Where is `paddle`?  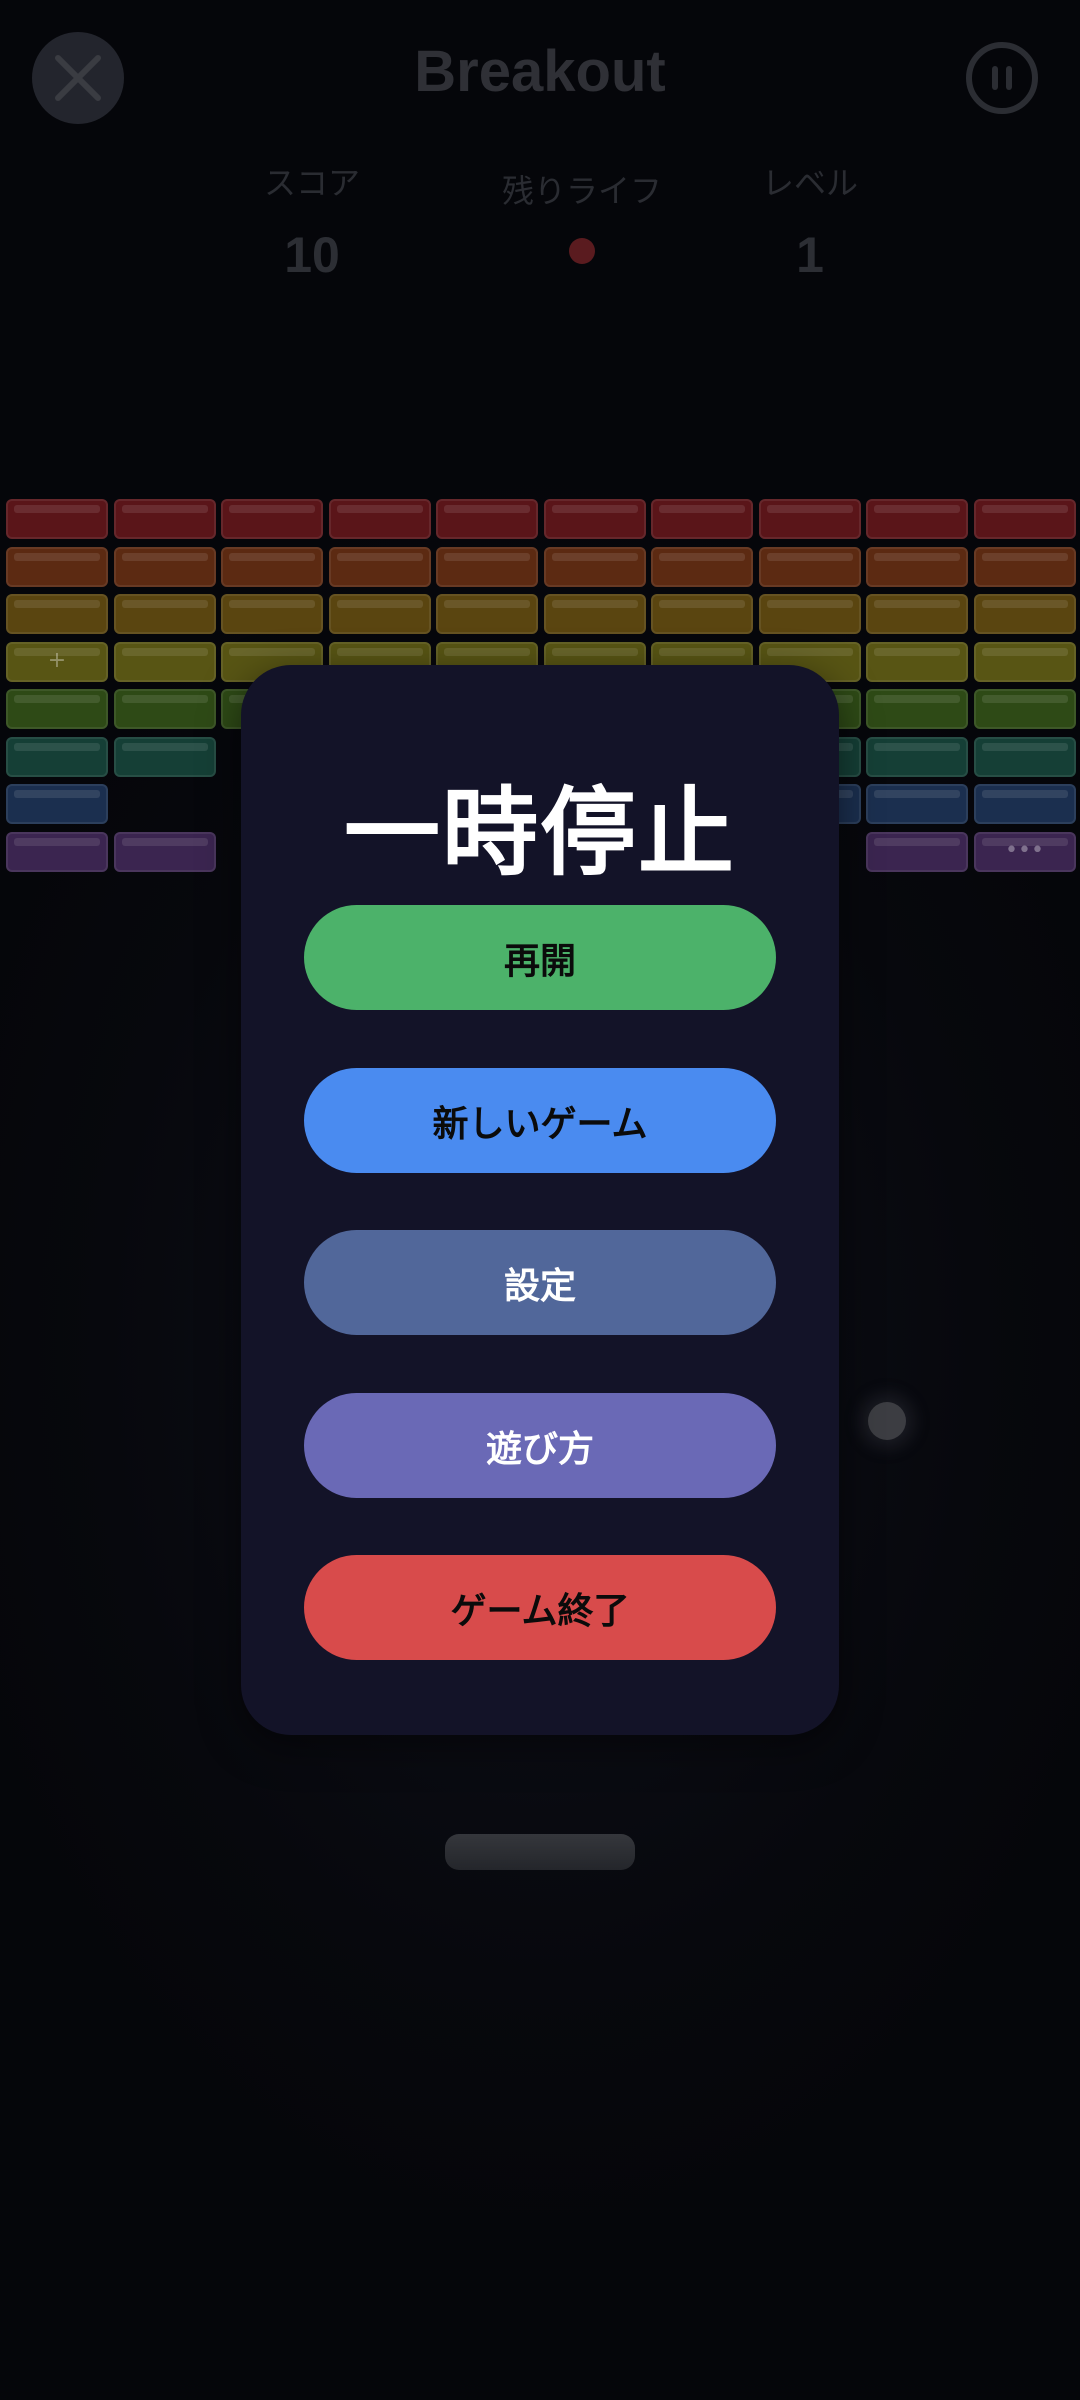 paddle is located at coordinates (540, 1852).